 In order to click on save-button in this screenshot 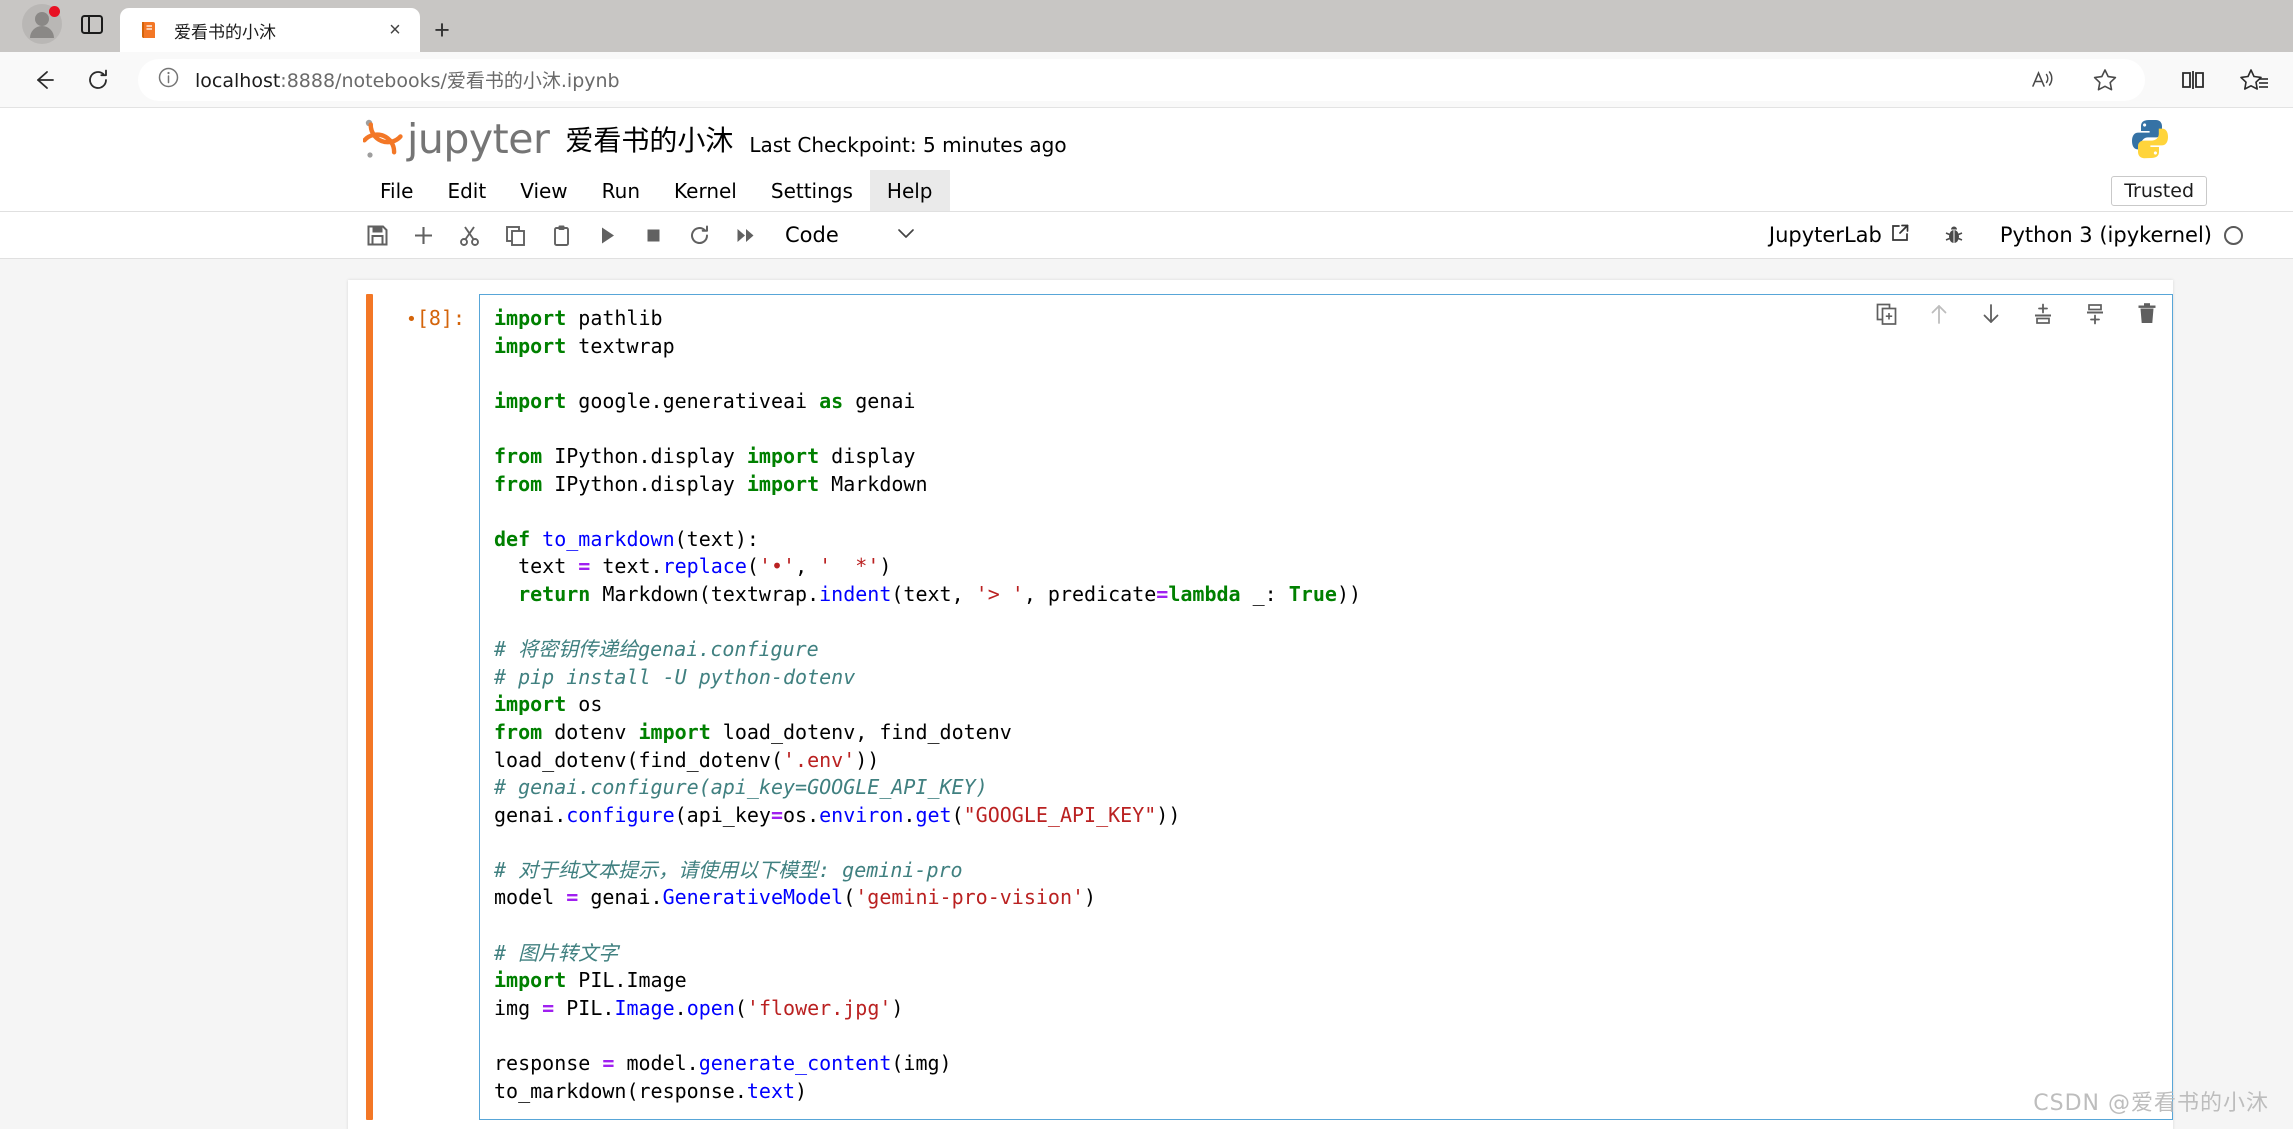, I will do `click(377, 235)`.